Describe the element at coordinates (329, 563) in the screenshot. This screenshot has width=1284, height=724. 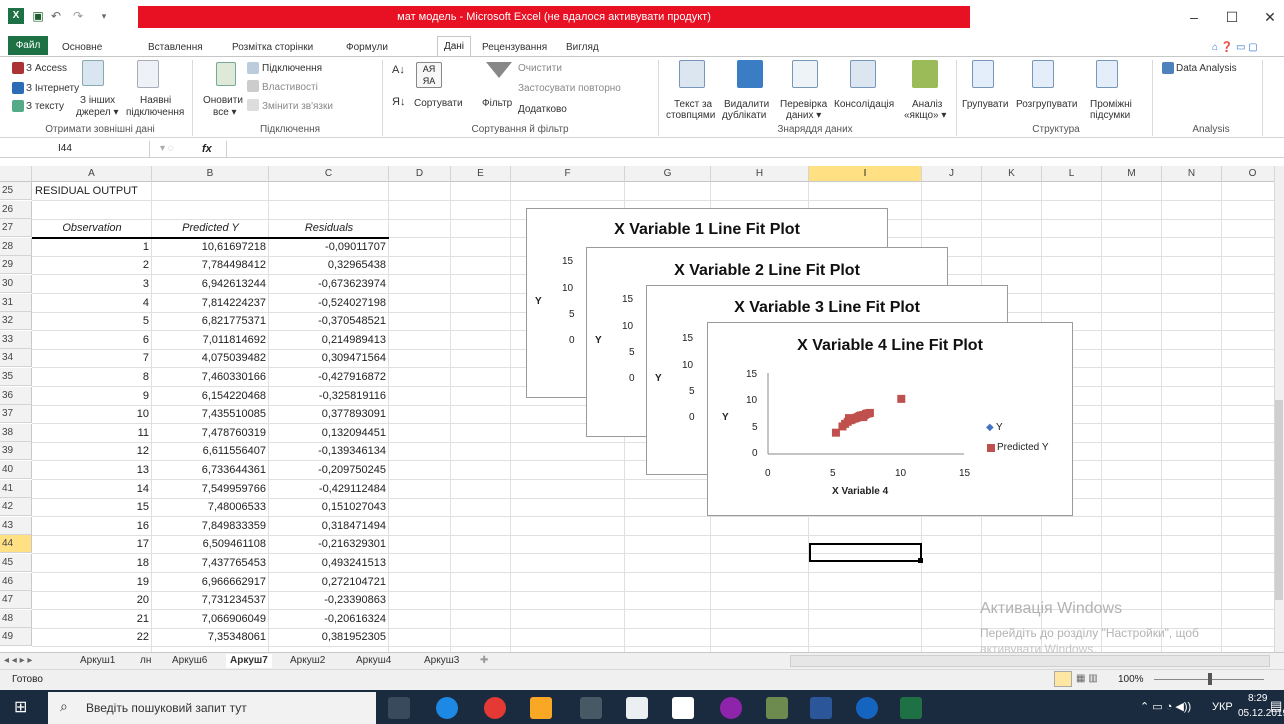
I see `table-cell: 0,493241513` at that location.